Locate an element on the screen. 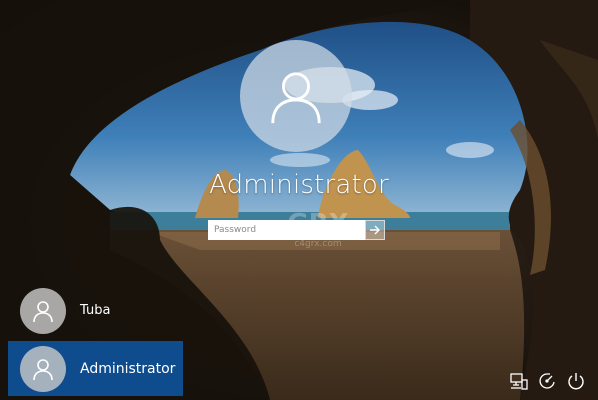  network-button is located at coordinates (519, 381).